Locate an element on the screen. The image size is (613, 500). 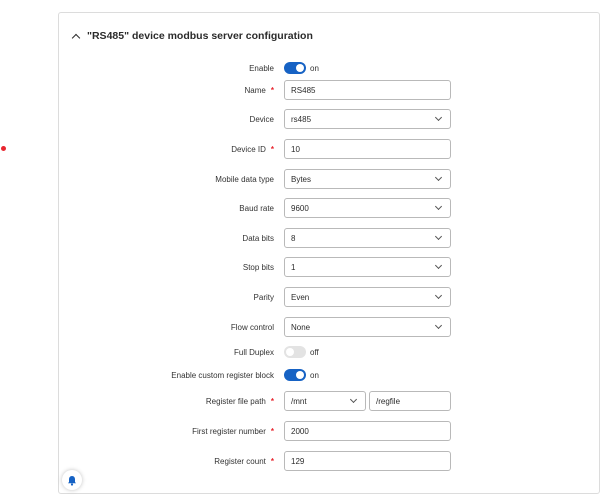
row-device-id: Device ID * 10 is located at coordinates (329, 149).